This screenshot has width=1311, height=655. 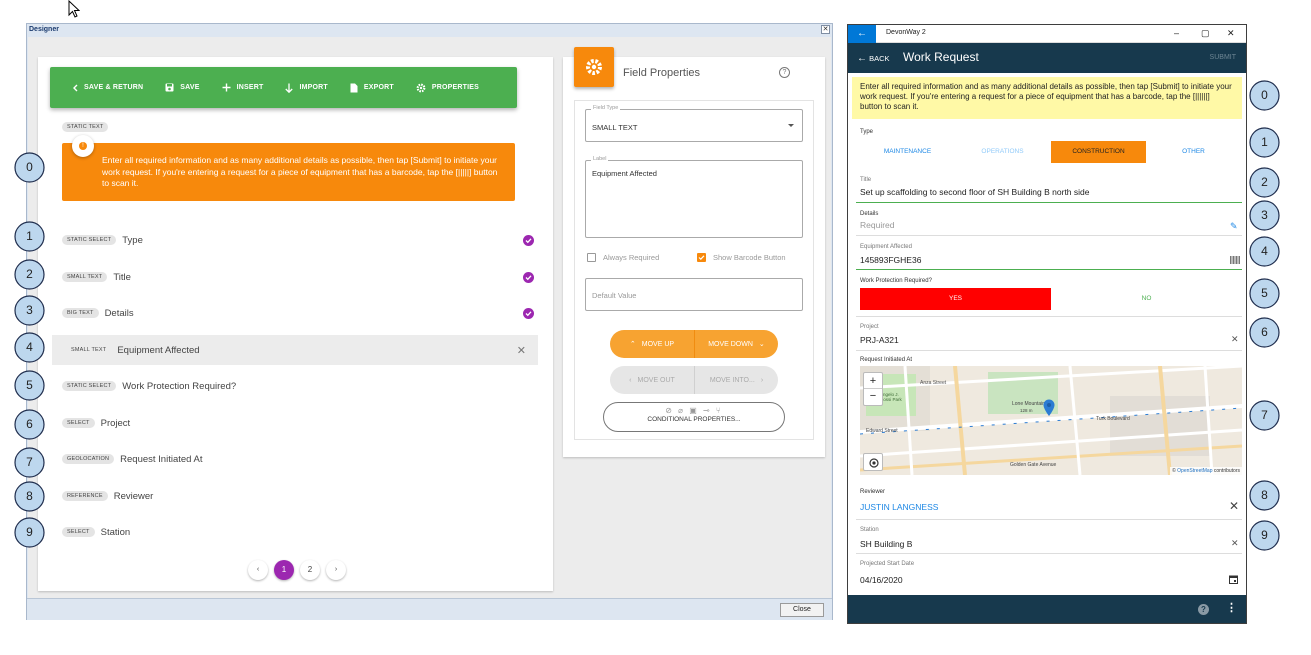 I want to click on more-options-icon: ⋮, so click(x=1231, y=607).